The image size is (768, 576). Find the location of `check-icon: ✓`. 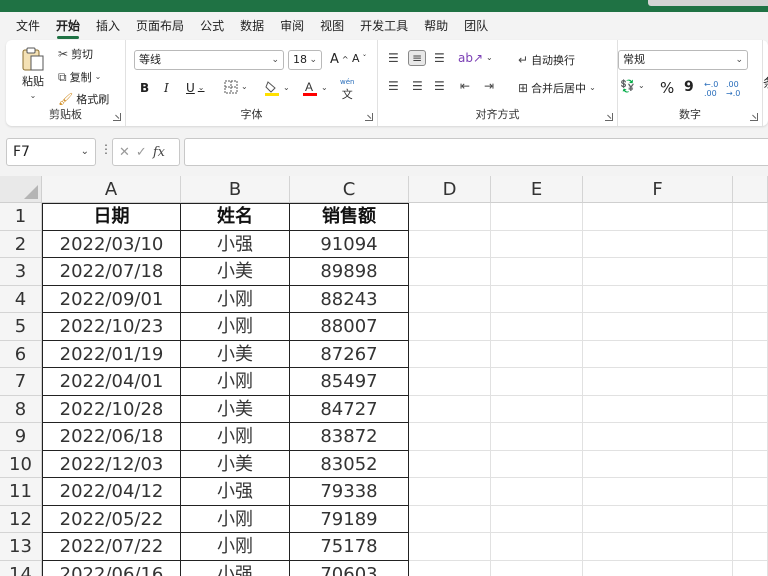

check-icon: ✓ is located at coordinates (141, 152).